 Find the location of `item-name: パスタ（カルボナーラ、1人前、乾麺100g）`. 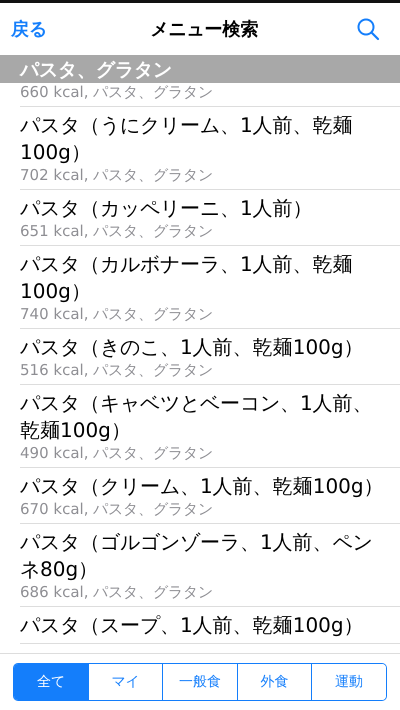

item-name: パスタ（カルボナーラ、1人前、乾麺100g） is located at coordinates (187, 278).